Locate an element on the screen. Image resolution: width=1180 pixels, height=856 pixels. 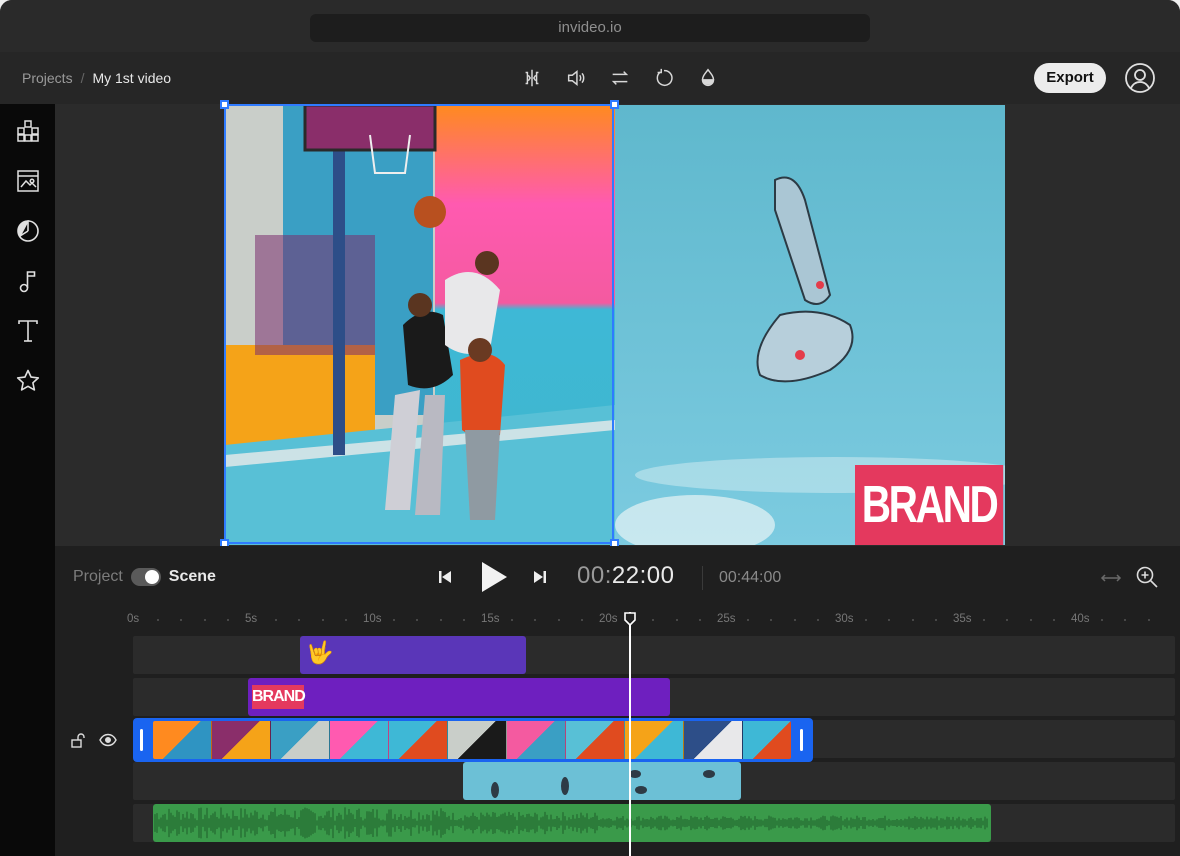
main-video-clip is located at coordinates (473, 740).